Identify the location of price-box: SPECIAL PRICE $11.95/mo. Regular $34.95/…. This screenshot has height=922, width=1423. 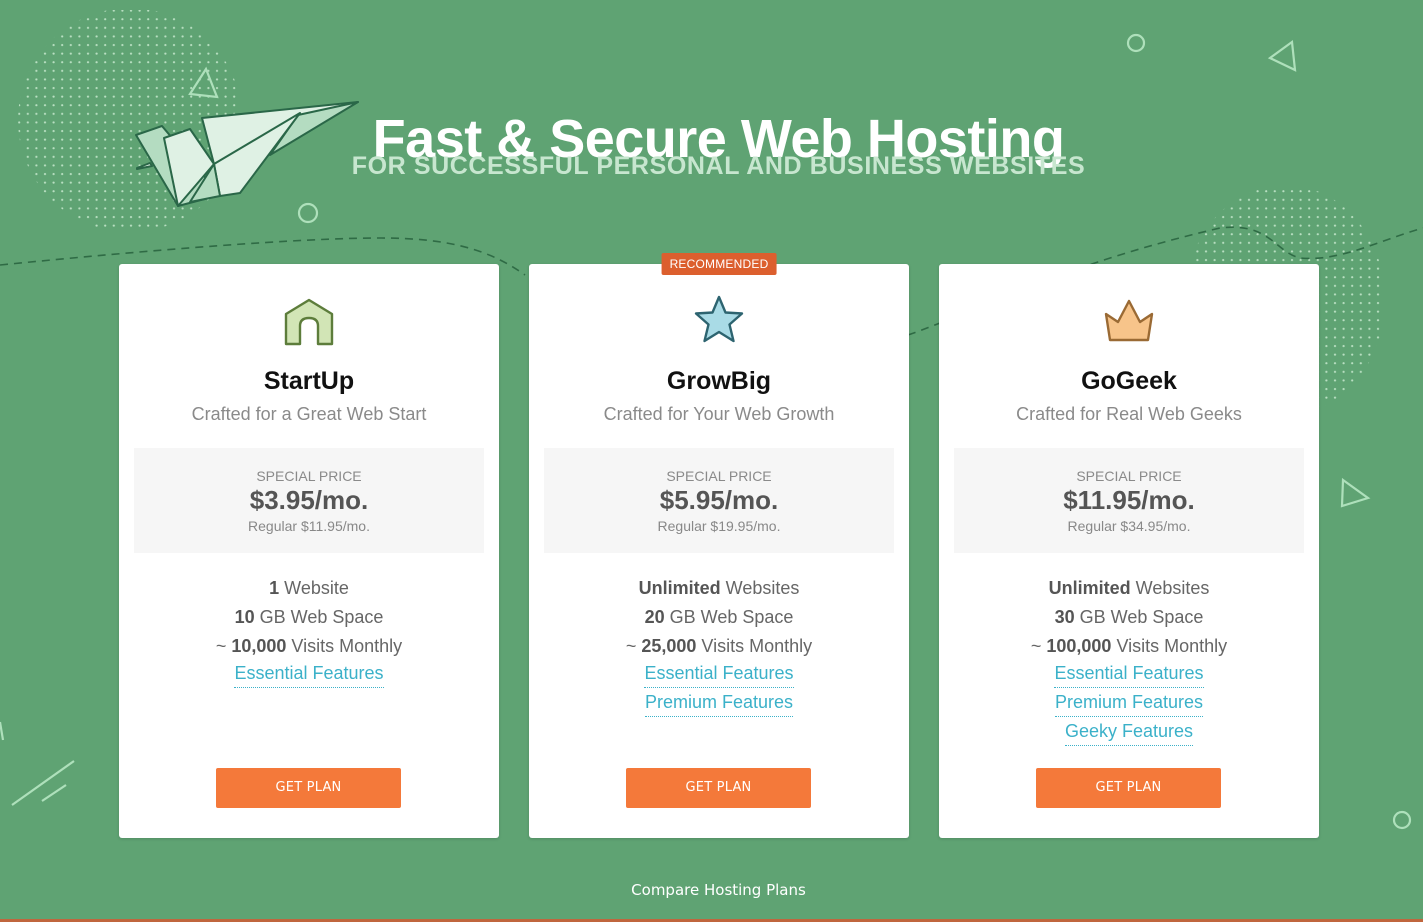
(1129, 500).